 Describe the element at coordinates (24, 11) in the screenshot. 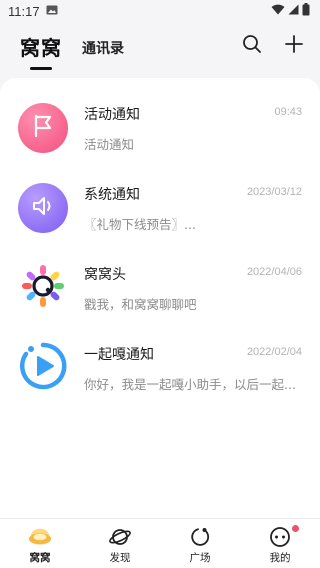

I see `status-time: 11:17` at that location.